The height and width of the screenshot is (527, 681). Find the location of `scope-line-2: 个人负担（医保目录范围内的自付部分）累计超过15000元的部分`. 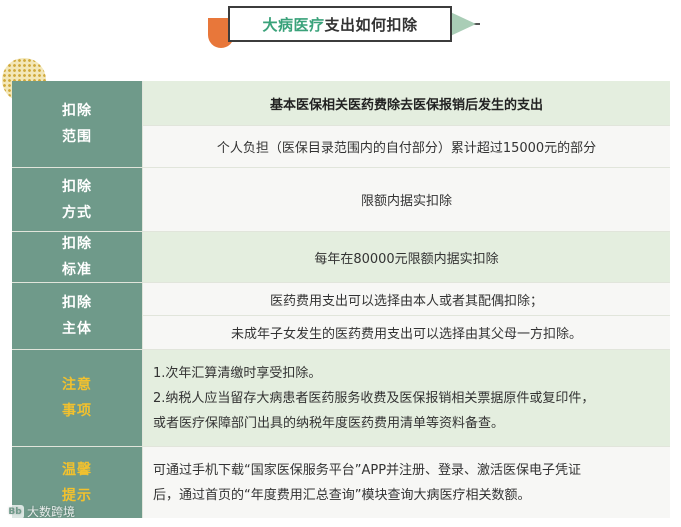

scope-line-2: 个人负担（医保目录范围内的自付部分）累计超过15000元的部分 is located at coordinates (406, 146).